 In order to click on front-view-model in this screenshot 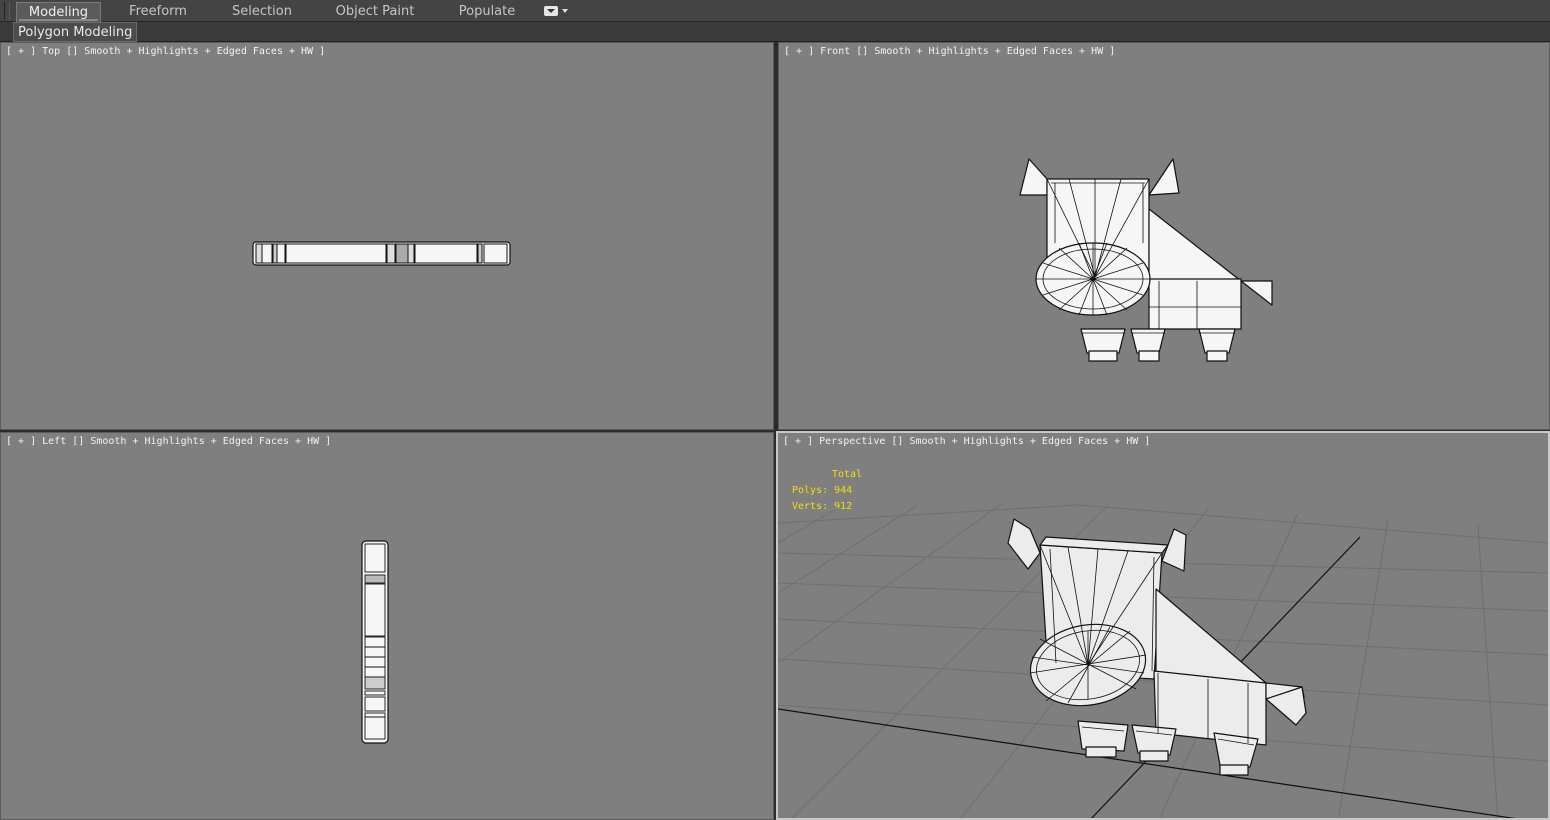, I will do `click(1146, 260)`.